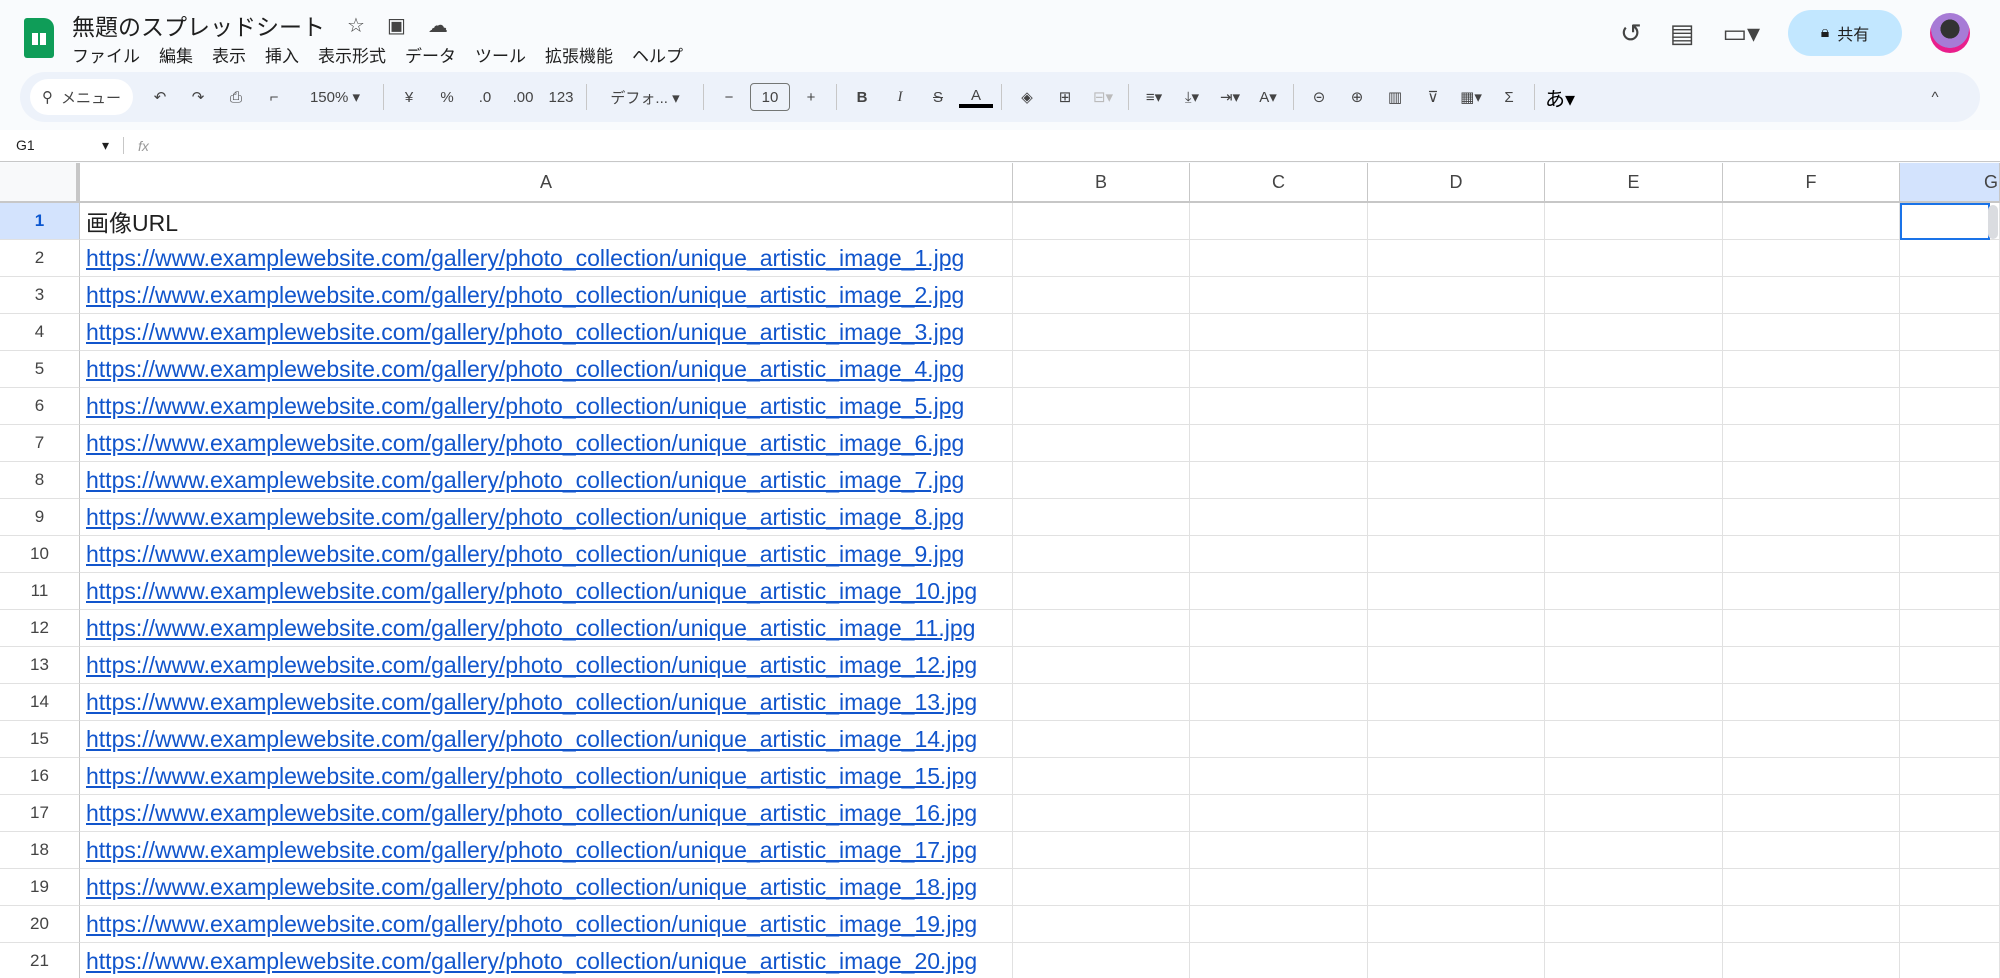  I want to click on cell-E4, so click(1634, 332).